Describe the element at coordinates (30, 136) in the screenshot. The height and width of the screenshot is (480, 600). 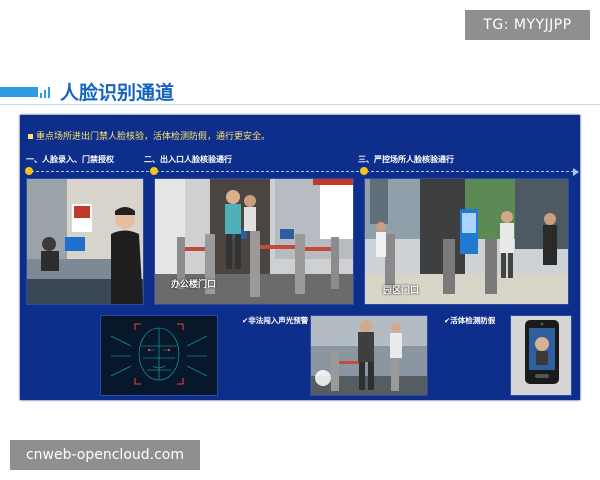
I see `bullet-square-icon` at that location.